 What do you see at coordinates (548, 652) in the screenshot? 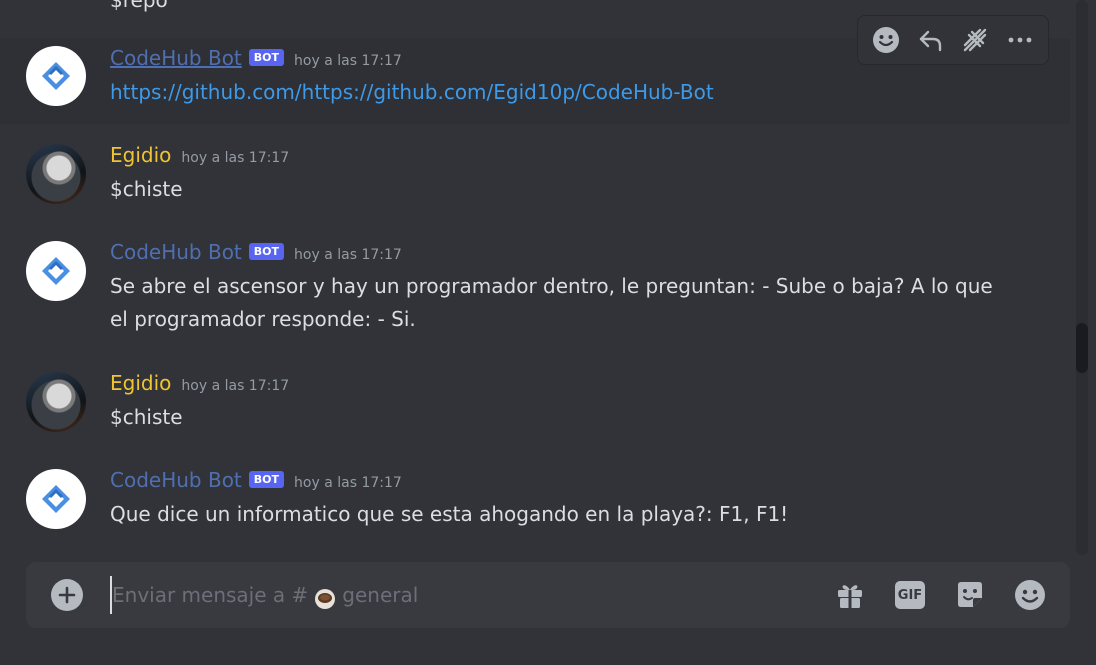
I see `bottom-strip` at bounding box center [548, 652].